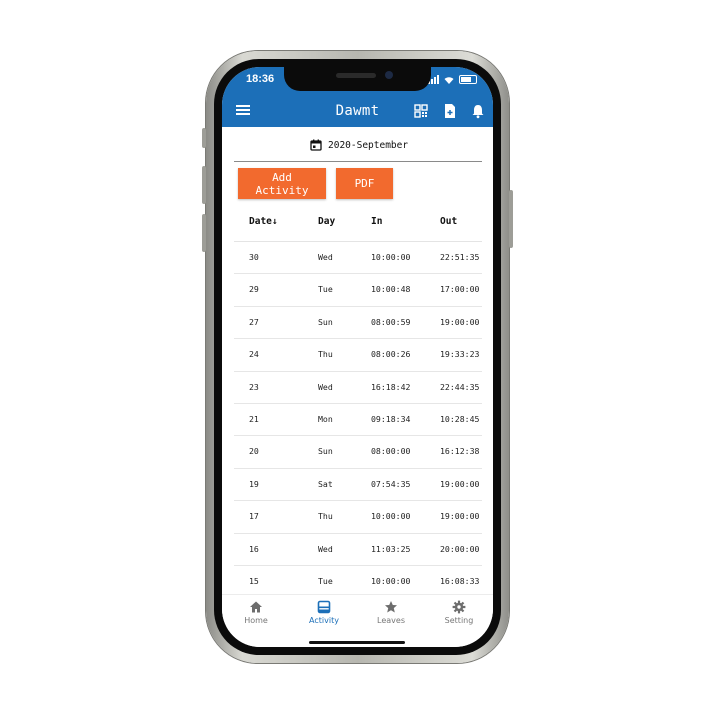  Describe the element at coordinates (377, 221) in the screenshot. I see `header-in: In` at that location.